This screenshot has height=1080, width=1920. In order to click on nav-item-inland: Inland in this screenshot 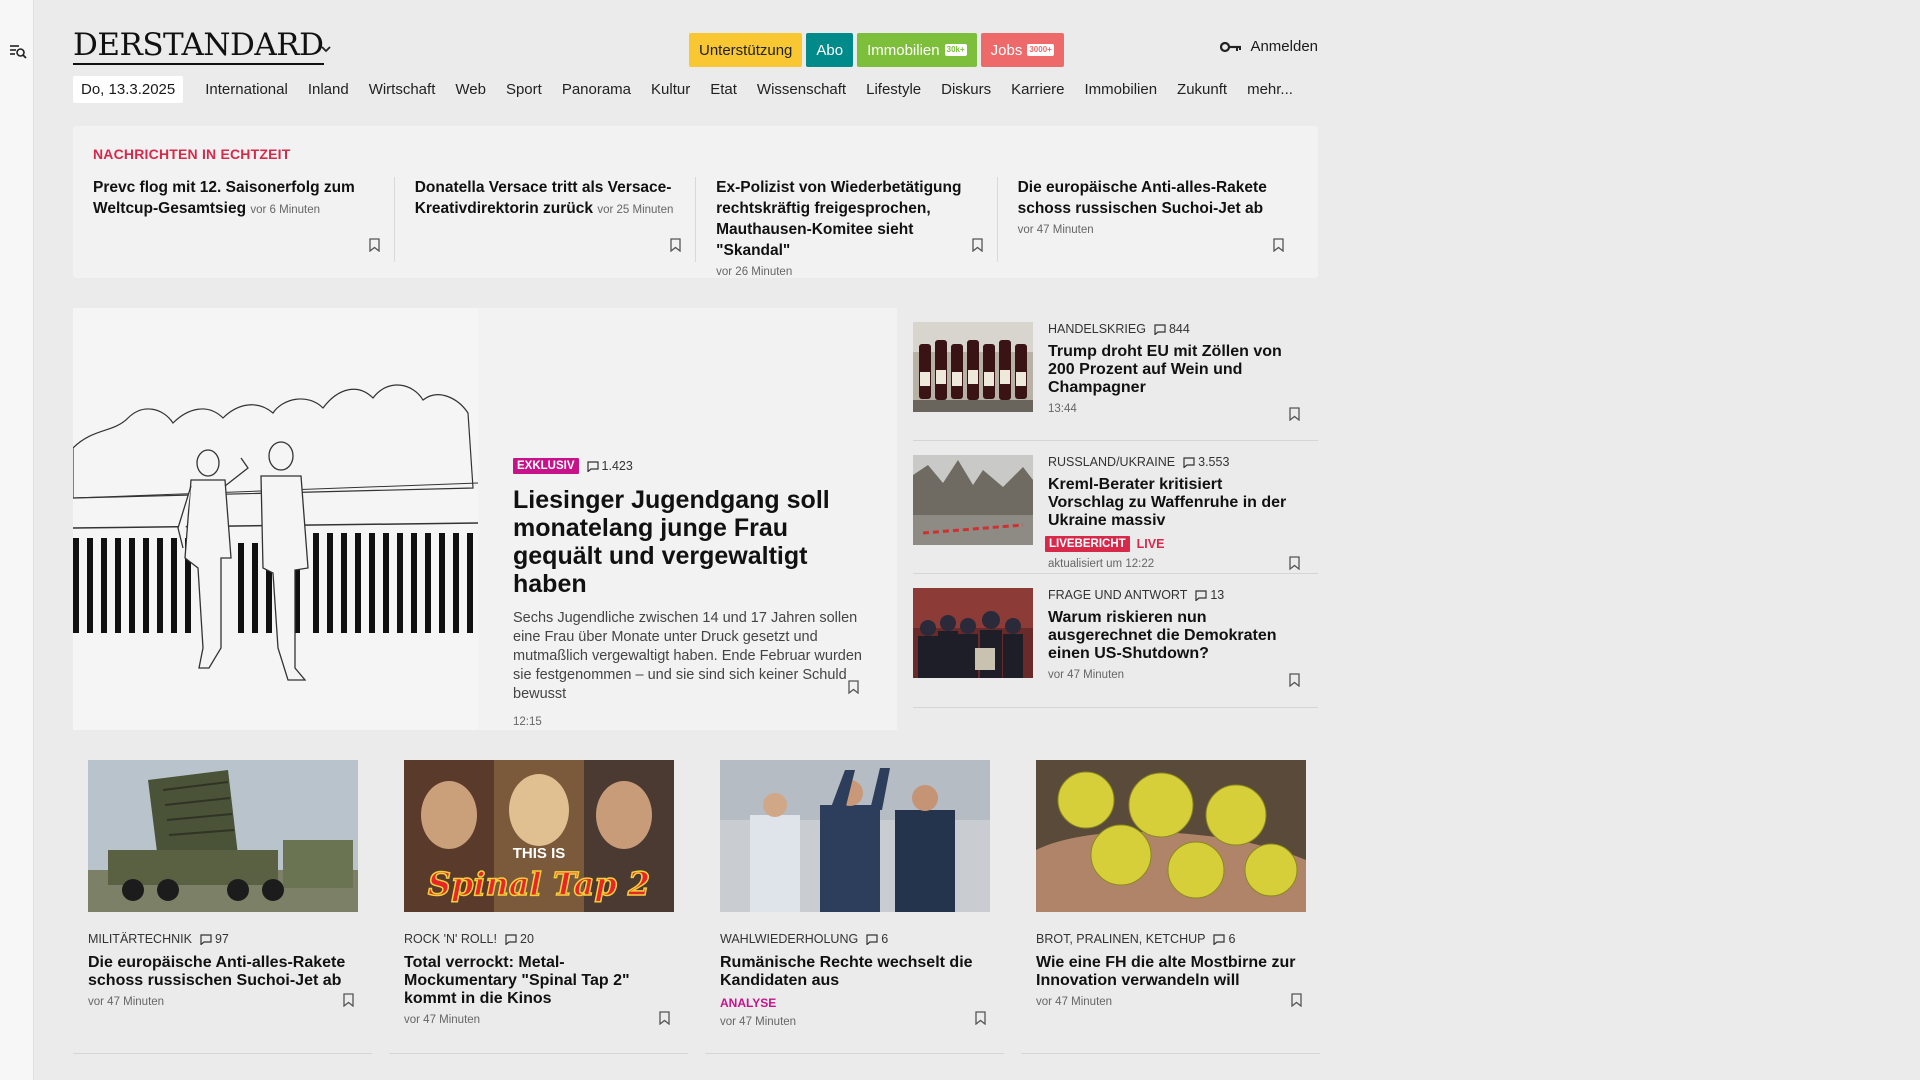, I will do `click(328, 89)`.